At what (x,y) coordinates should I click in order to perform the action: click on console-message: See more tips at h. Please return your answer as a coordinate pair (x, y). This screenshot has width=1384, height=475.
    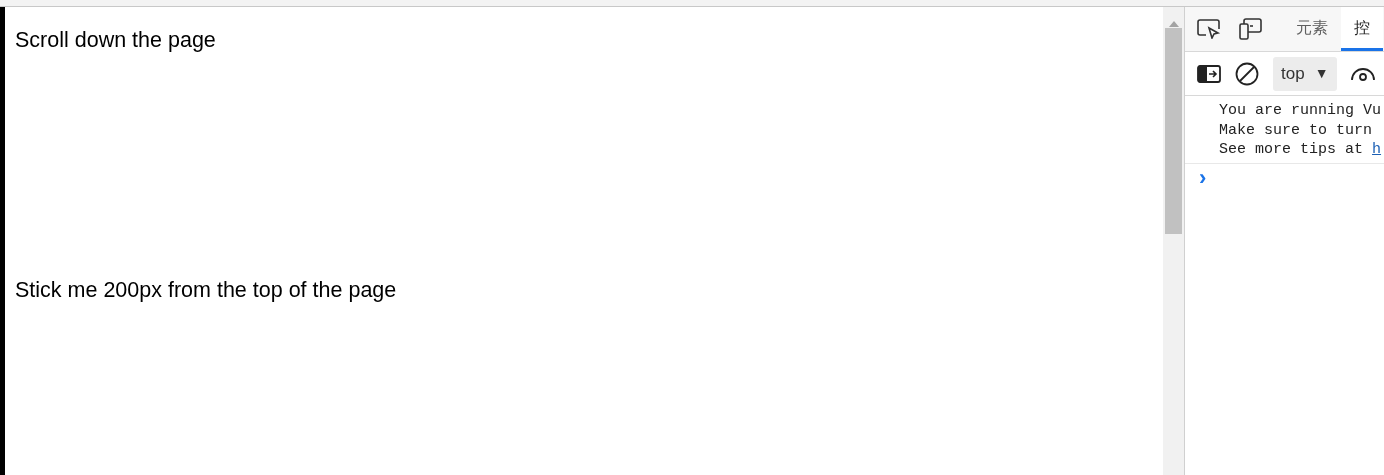
    Looking at the image, I should click on (1301, 150).